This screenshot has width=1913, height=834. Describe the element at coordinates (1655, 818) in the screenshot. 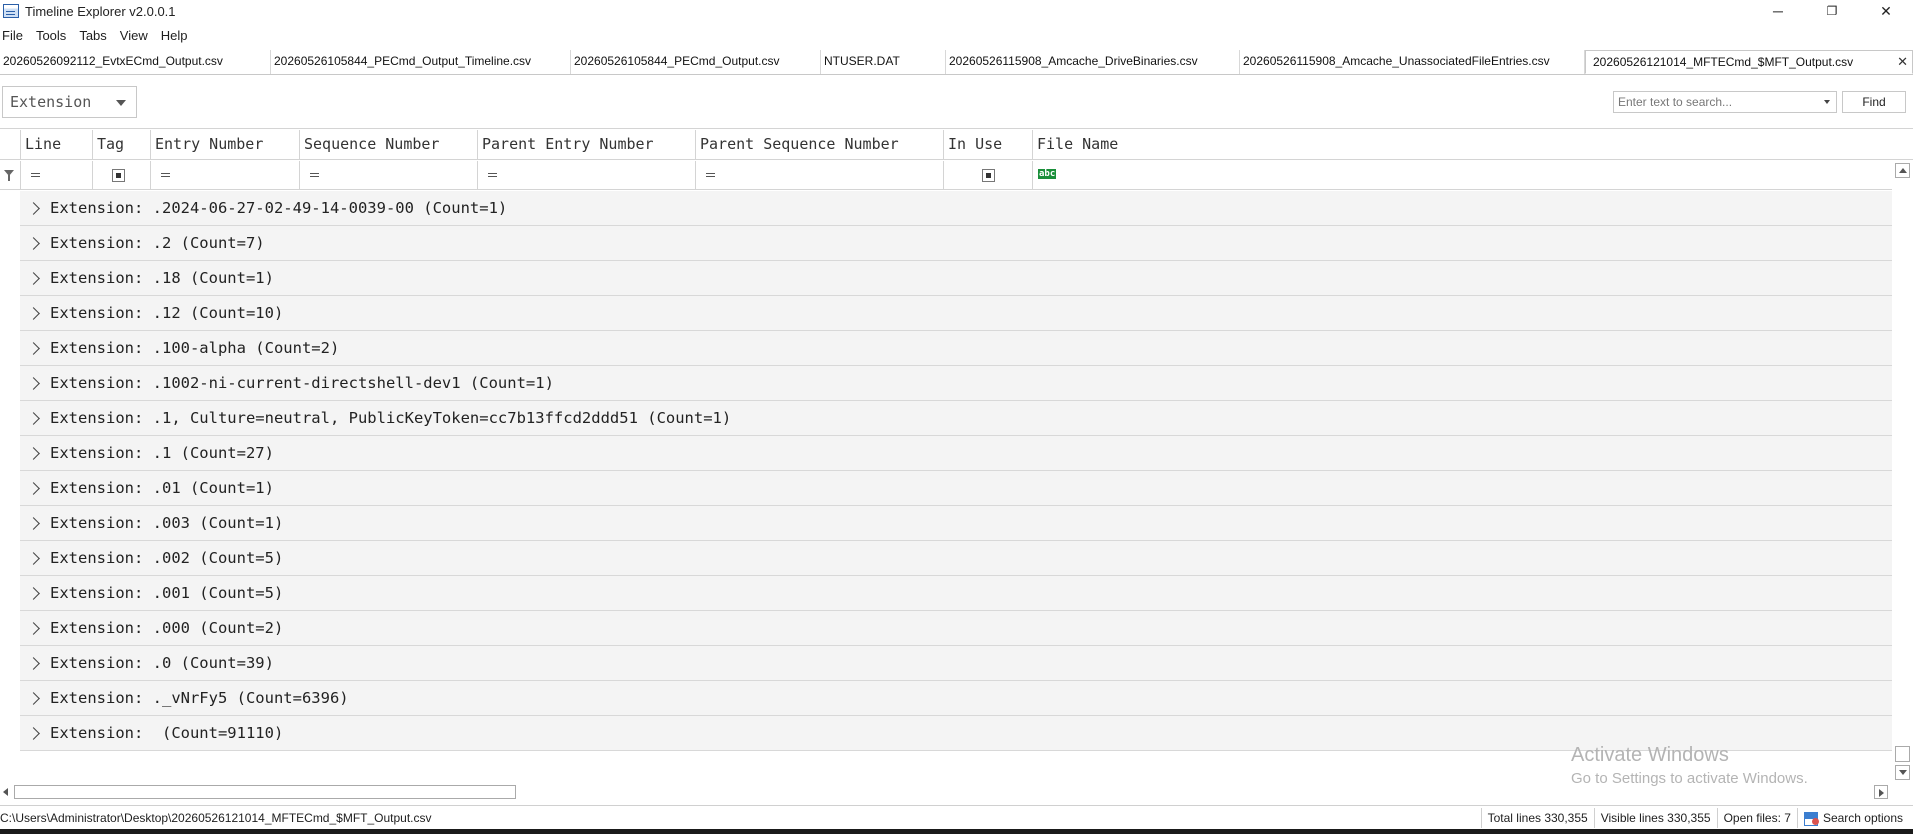

I see `status-visible-lines: Visible lines 330,355` at that location.